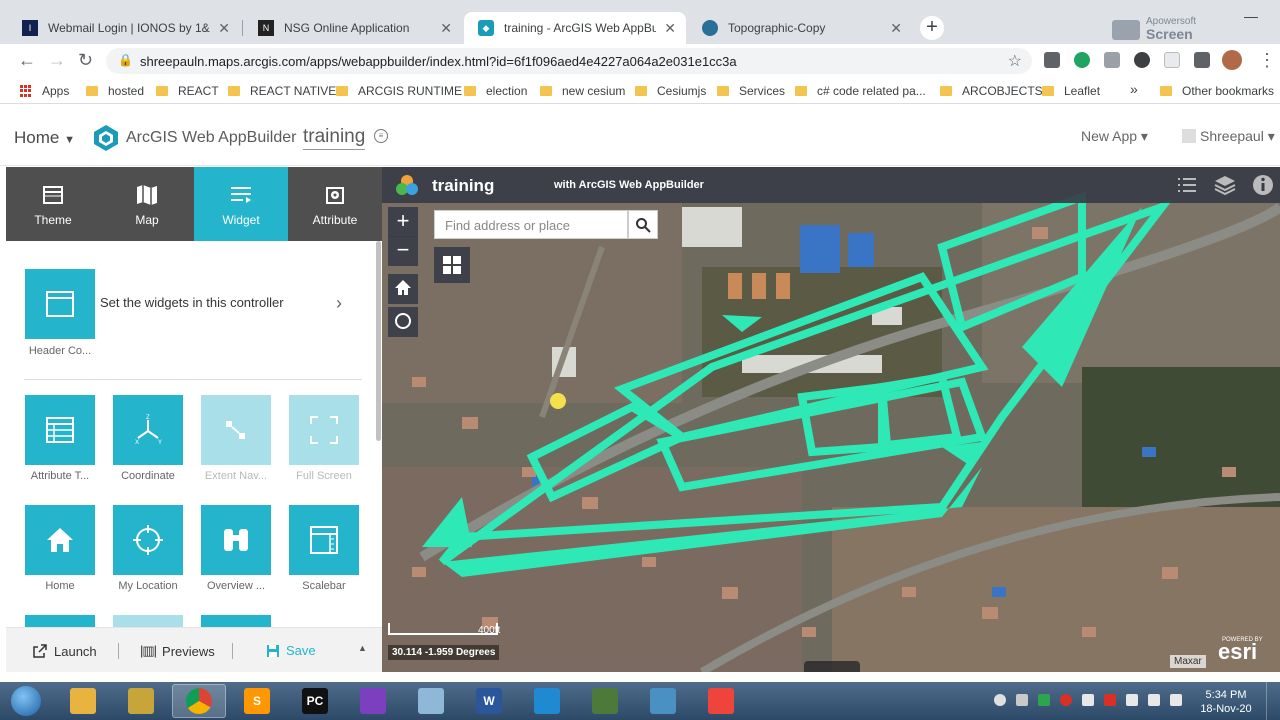 The image size is (1280, 720). I want to click on taskbar-app-vscode, so click(547, 701).